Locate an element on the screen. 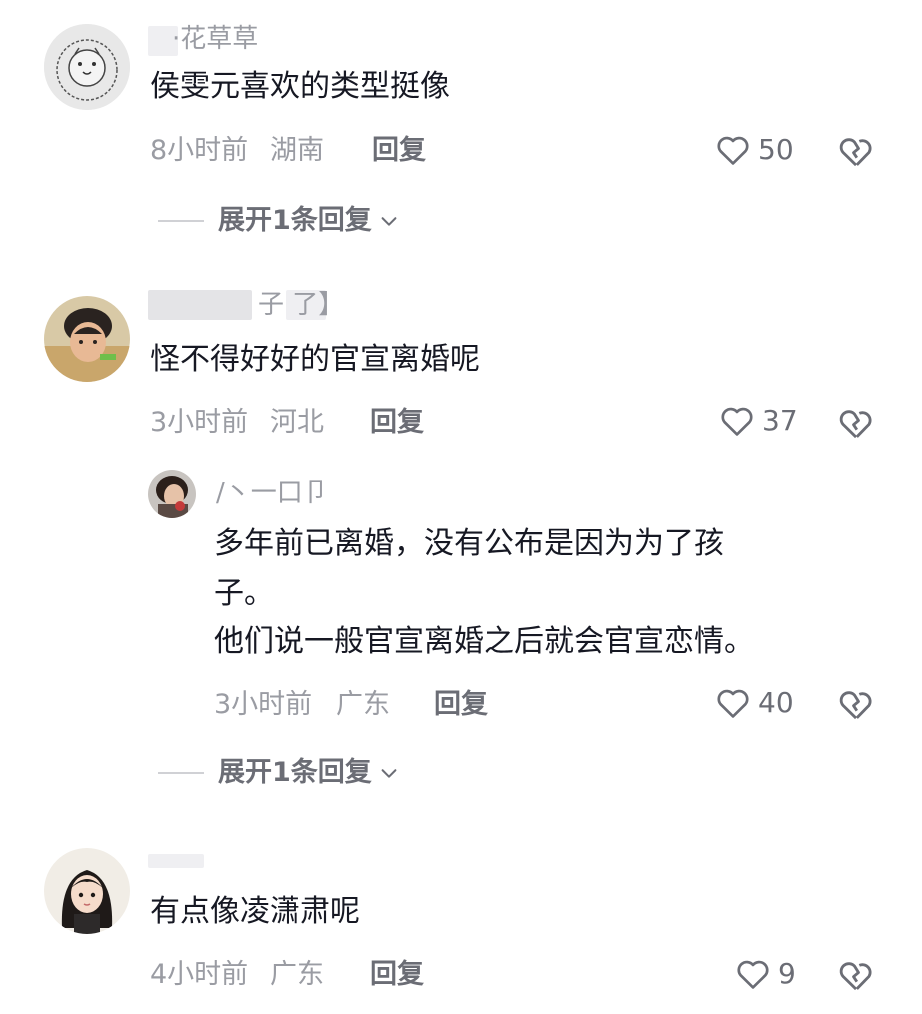 Image resolution: width=922 pixels, height=1014 pixels. reply-time: 3小时前 is located at coordinates (263, 704).